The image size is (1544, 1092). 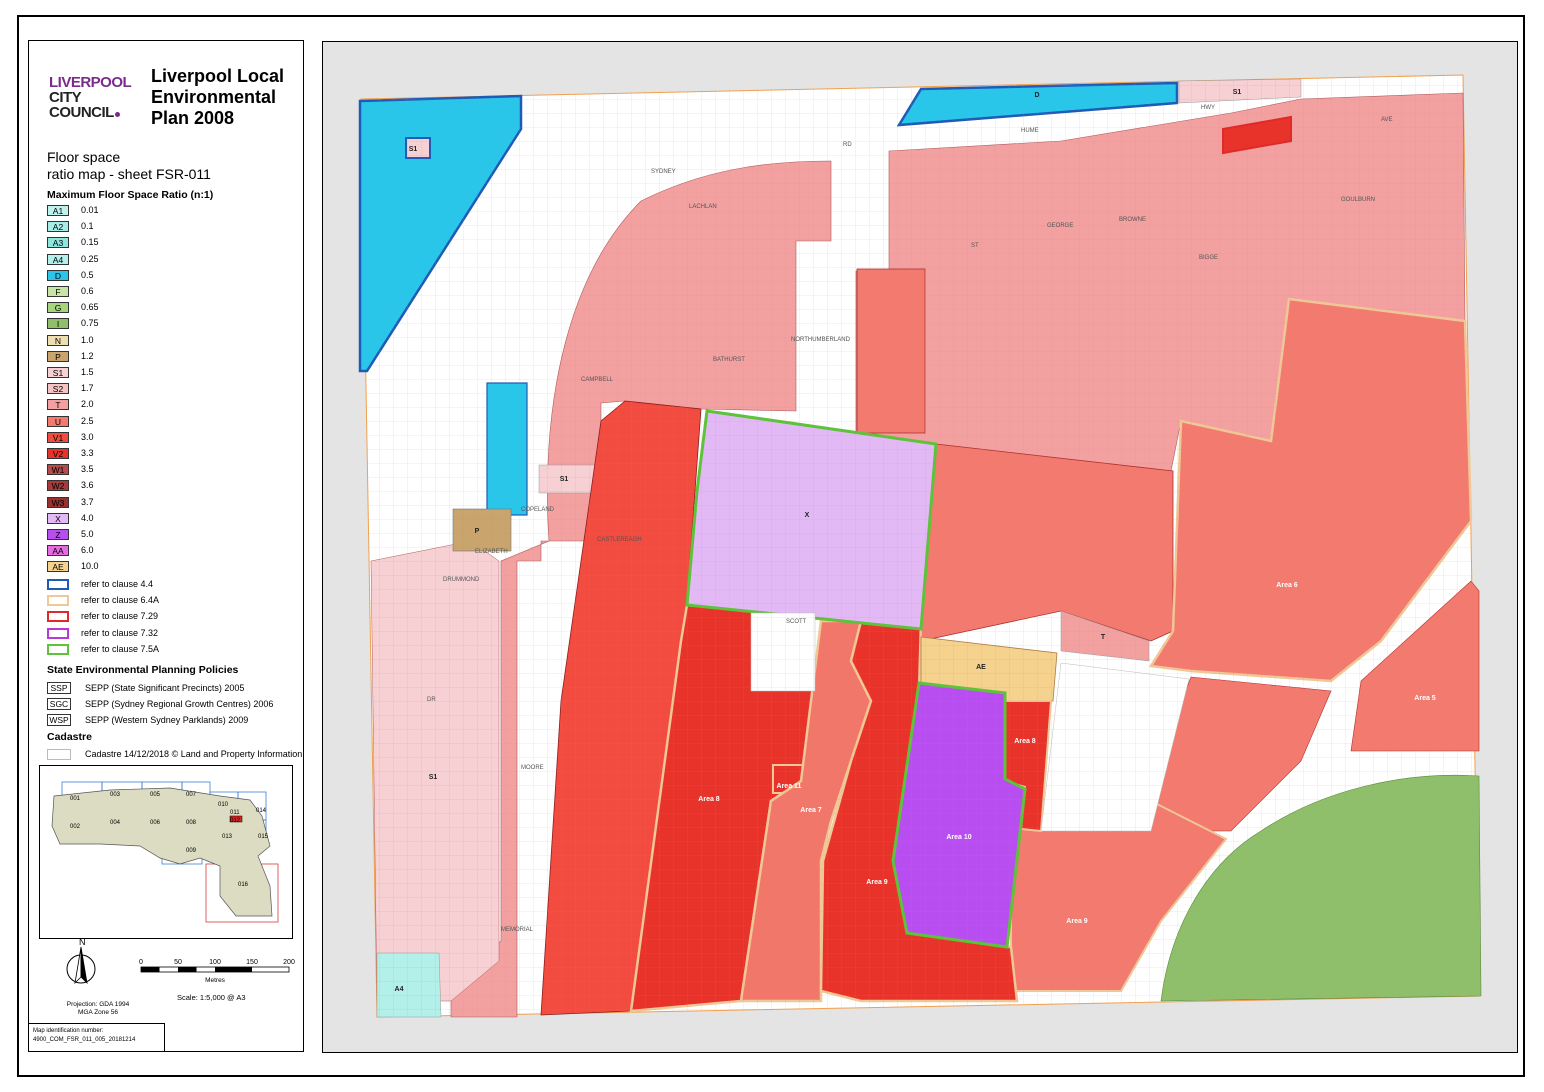 I want to click on legend-swatch: AA, so click(x=58, y=551).